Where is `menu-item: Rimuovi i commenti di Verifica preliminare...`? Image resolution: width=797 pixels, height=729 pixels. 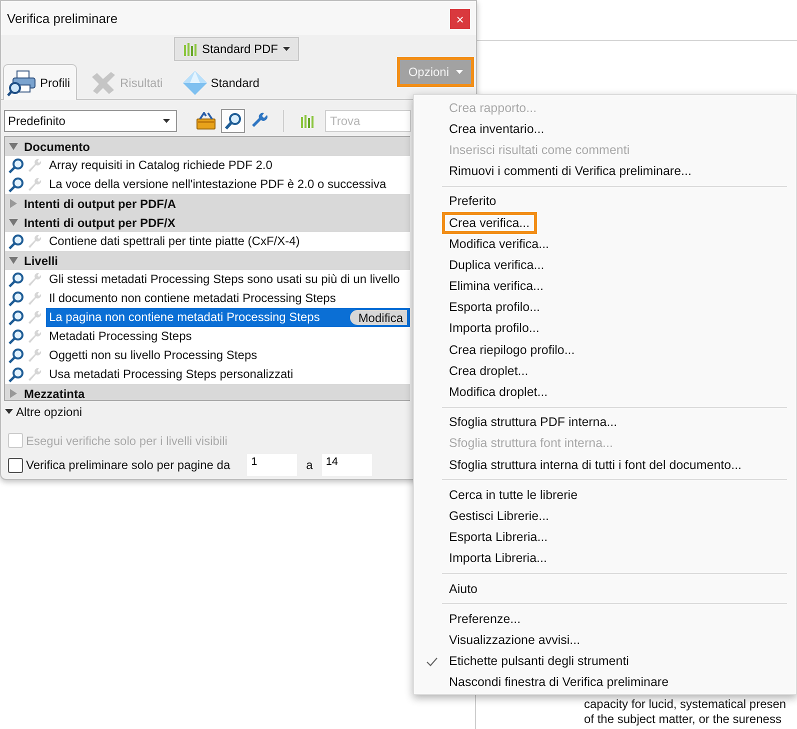
menu-item: Rimuovi i commenti di Verifica preliminare... is located at coordinates (570, 171).